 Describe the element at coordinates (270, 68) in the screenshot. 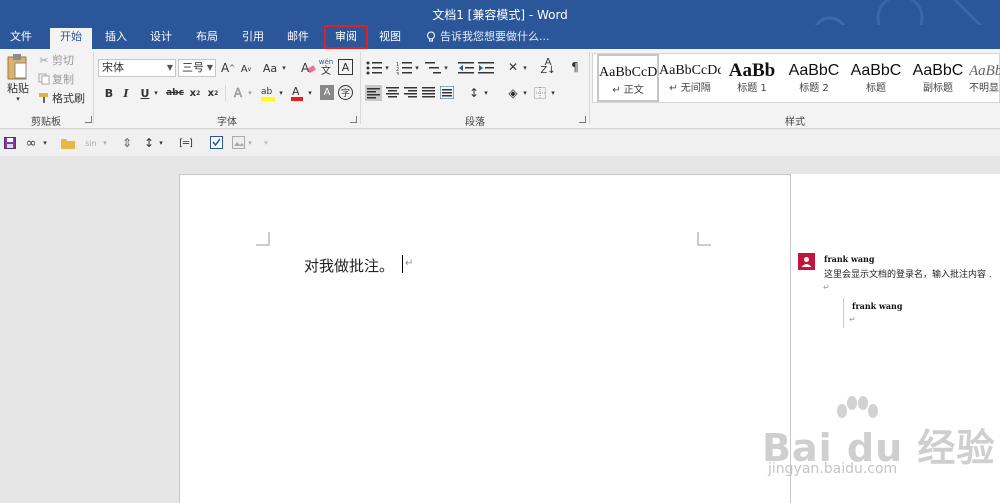

I see `change-case-button: Aa` at that location.